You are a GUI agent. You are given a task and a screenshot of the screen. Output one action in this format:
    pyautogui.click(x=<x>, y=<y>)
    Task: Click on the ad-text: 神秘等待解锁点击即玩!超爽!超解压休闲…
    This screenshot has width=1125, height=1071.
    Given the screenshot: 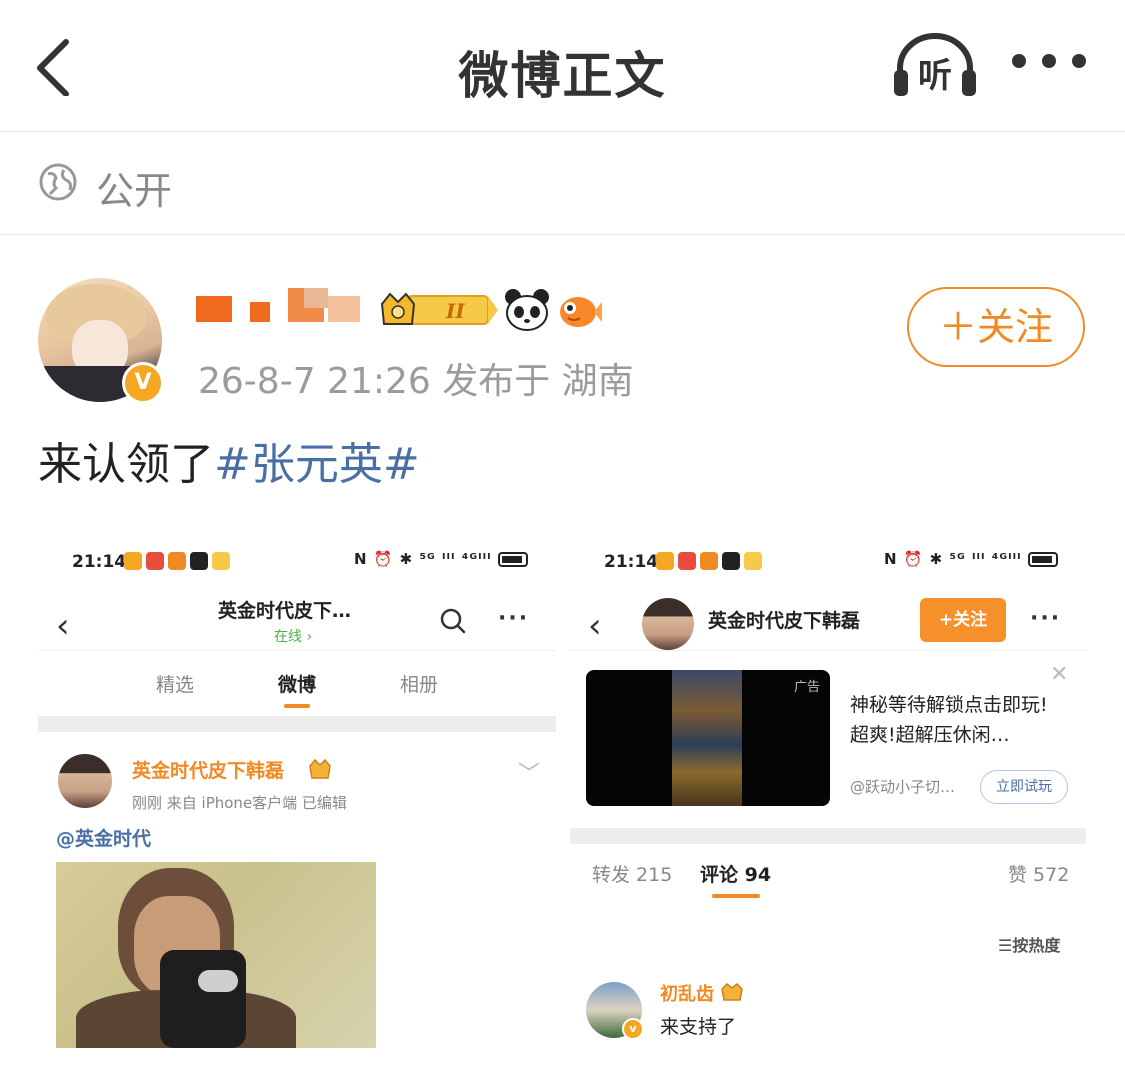 What is the action you would take?
    pyautogui.click(x=949, y=720)
    